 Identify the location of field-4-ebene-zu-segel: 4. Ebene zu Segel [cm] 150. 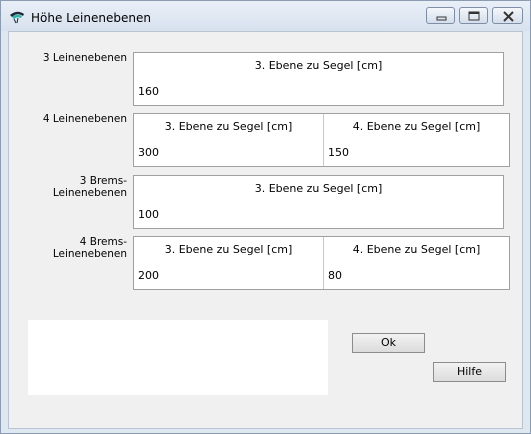
(416, 140).